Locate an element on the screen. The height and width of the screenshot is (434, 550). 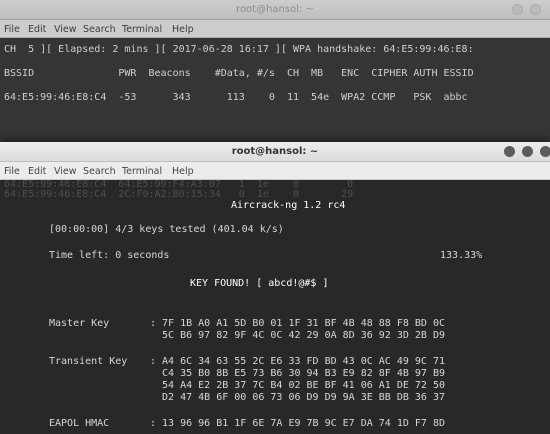
eapol-hmac-label: EAPOL HMAC is located at coordinates (79, 423).